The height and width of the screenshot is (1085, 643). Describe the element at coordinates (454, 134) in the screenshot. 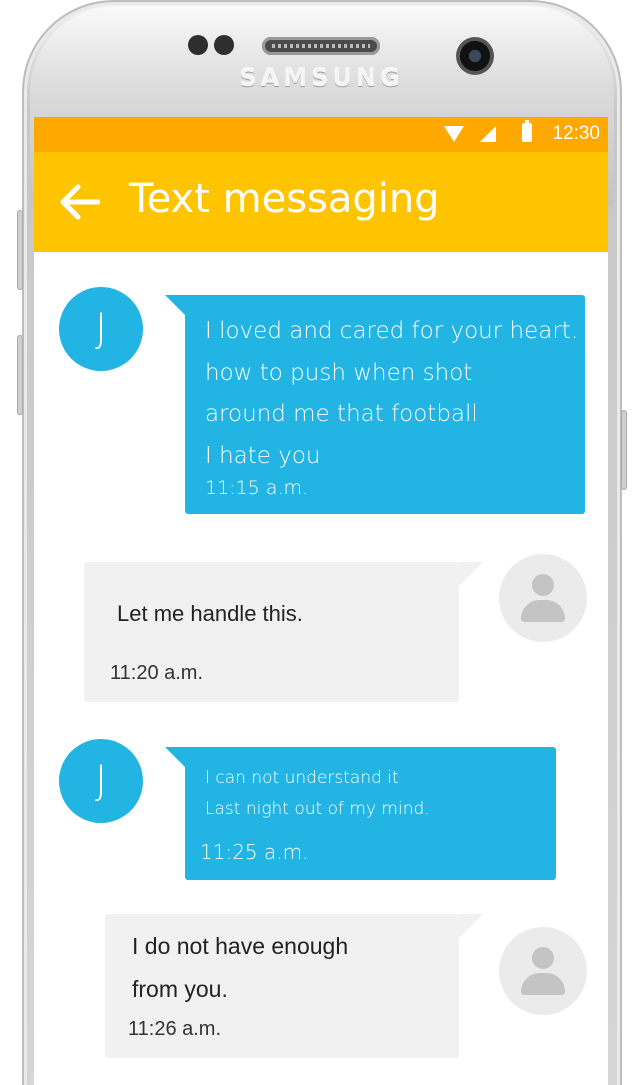

I see `wifi-icon` at that location.